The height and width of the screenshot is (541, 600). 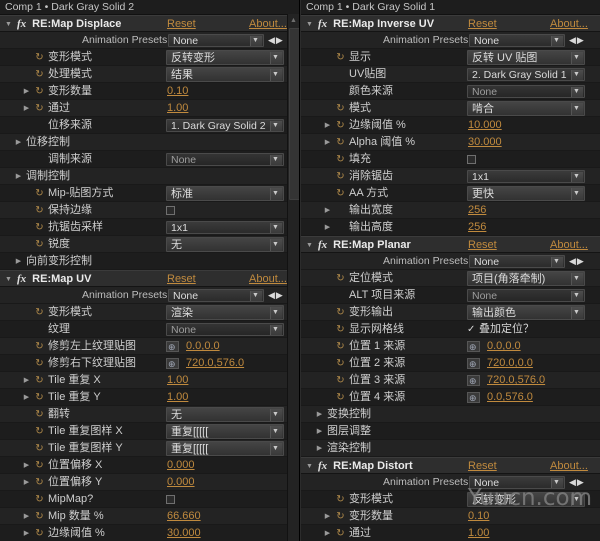 What do you see at coordinates (450, 125) in the screenshot?
I see `property-row: 边缘阈值 % 10.000` at bounding box center [450, 125].